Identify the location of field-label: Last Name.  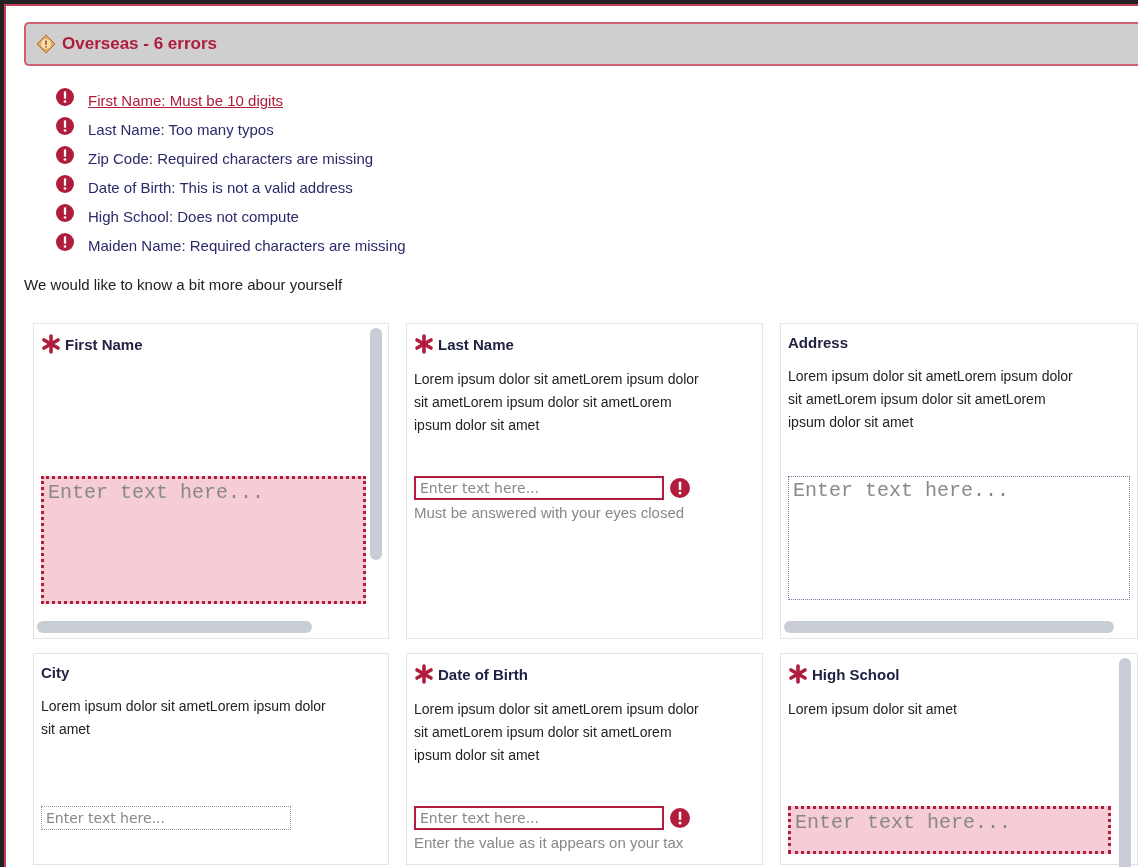
(476, 344).